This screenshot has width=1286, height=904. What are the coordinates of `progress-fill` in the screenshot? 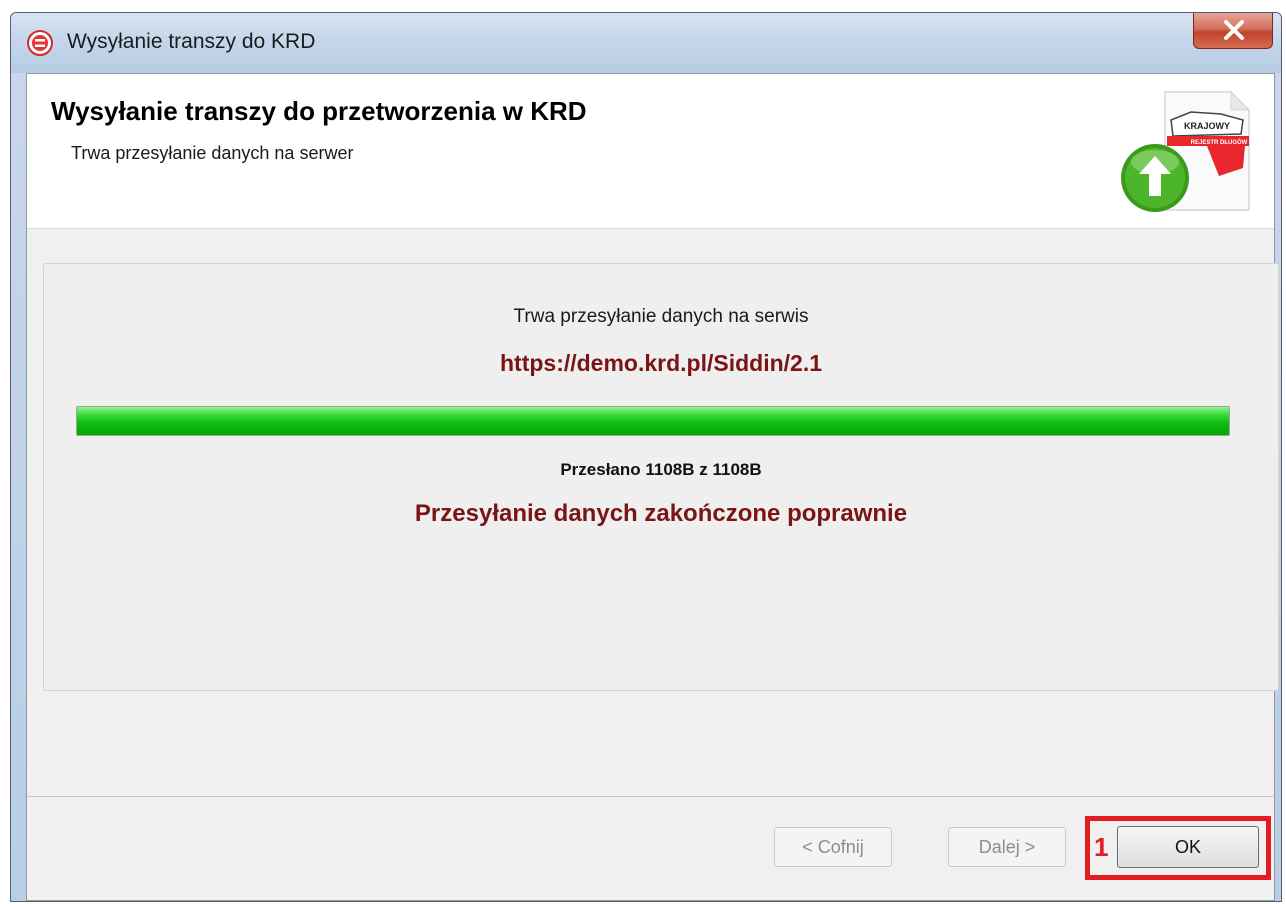 It's located at (653, 421).